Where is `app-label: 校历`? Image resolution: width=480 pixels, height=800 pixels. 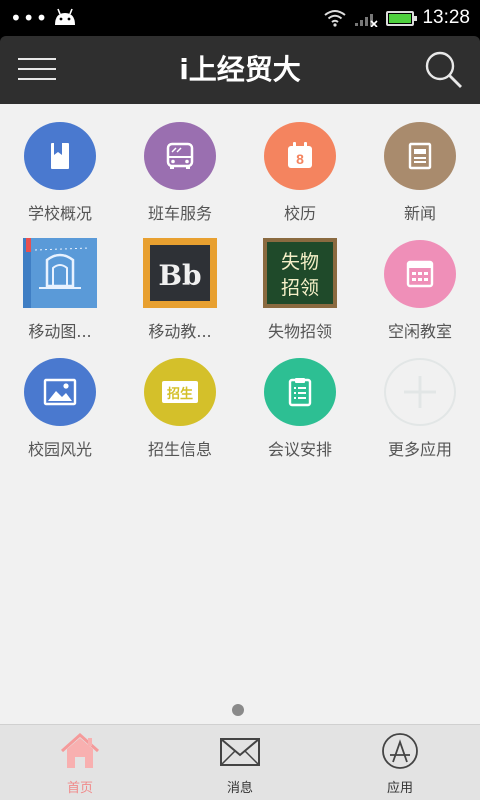 app-label: 校历 is located at coordinates (299, 213).